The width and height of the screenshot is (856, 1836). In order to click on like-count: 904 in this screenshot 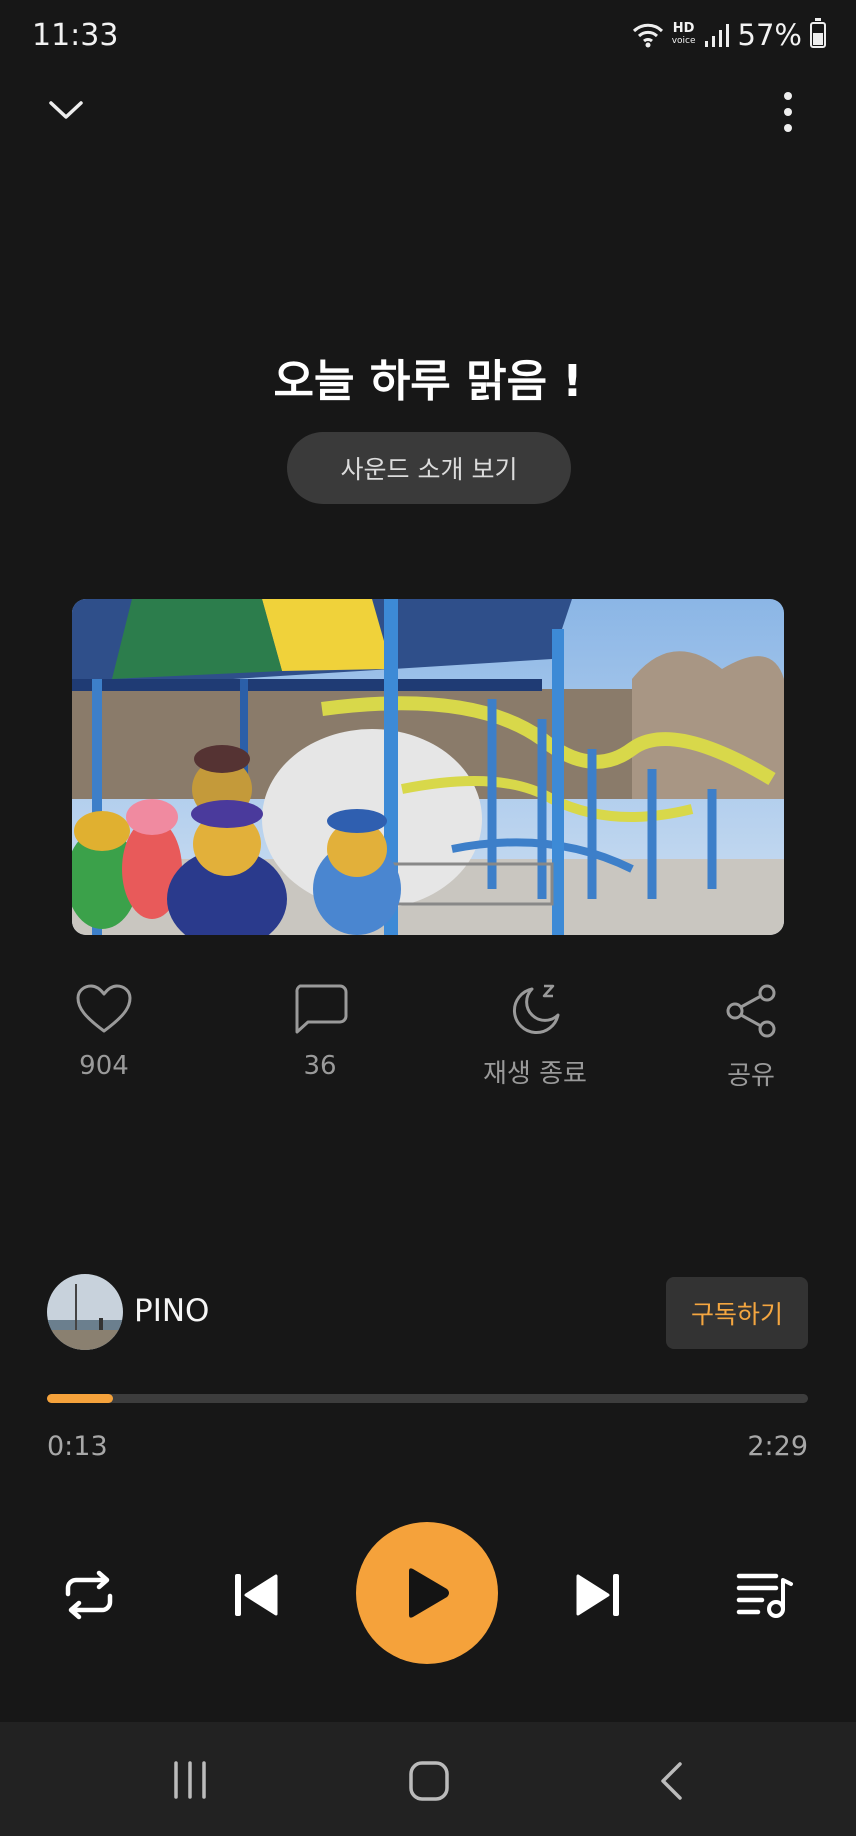, I will do `click(104, 1066)`.